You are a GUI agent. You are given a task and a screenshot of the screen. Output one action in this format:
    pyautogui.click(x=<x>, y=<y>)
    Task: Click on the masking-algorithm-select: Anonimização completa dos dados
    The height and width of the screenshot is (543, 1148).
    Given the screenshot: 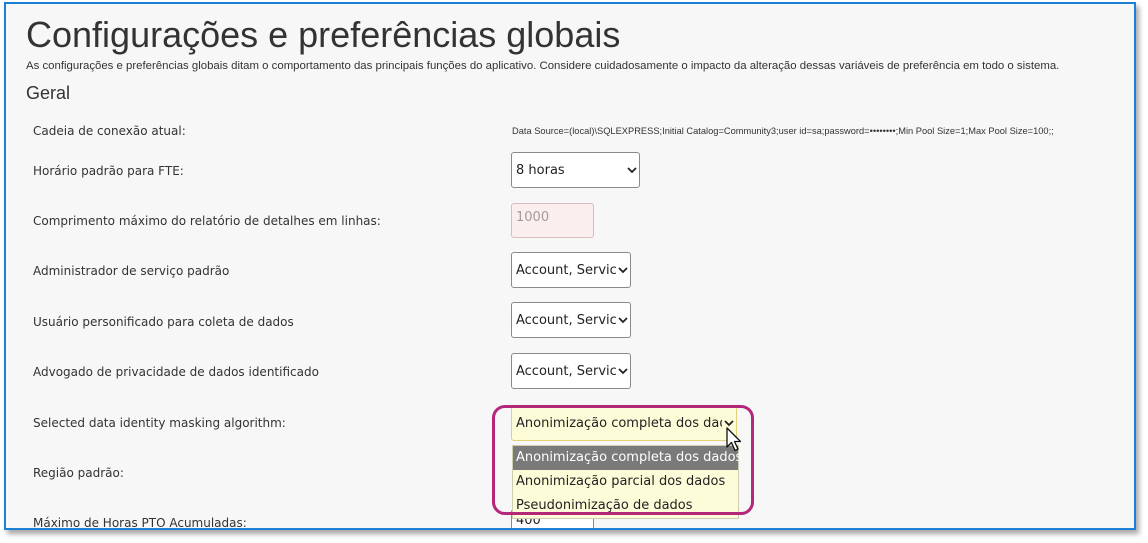 What is the action you would take?
    pyautogui.click(x=624, y=423)
    